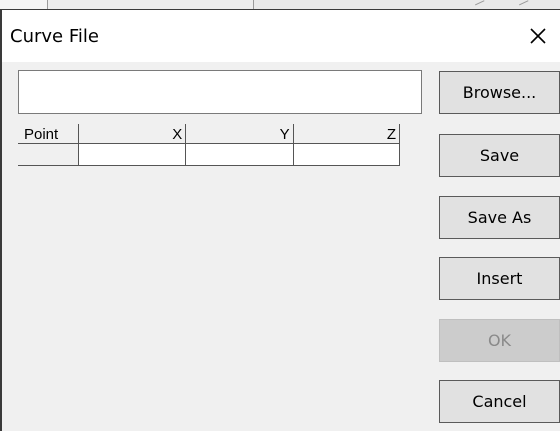  I want to click on column-header-y: Y, so click(239, 134).